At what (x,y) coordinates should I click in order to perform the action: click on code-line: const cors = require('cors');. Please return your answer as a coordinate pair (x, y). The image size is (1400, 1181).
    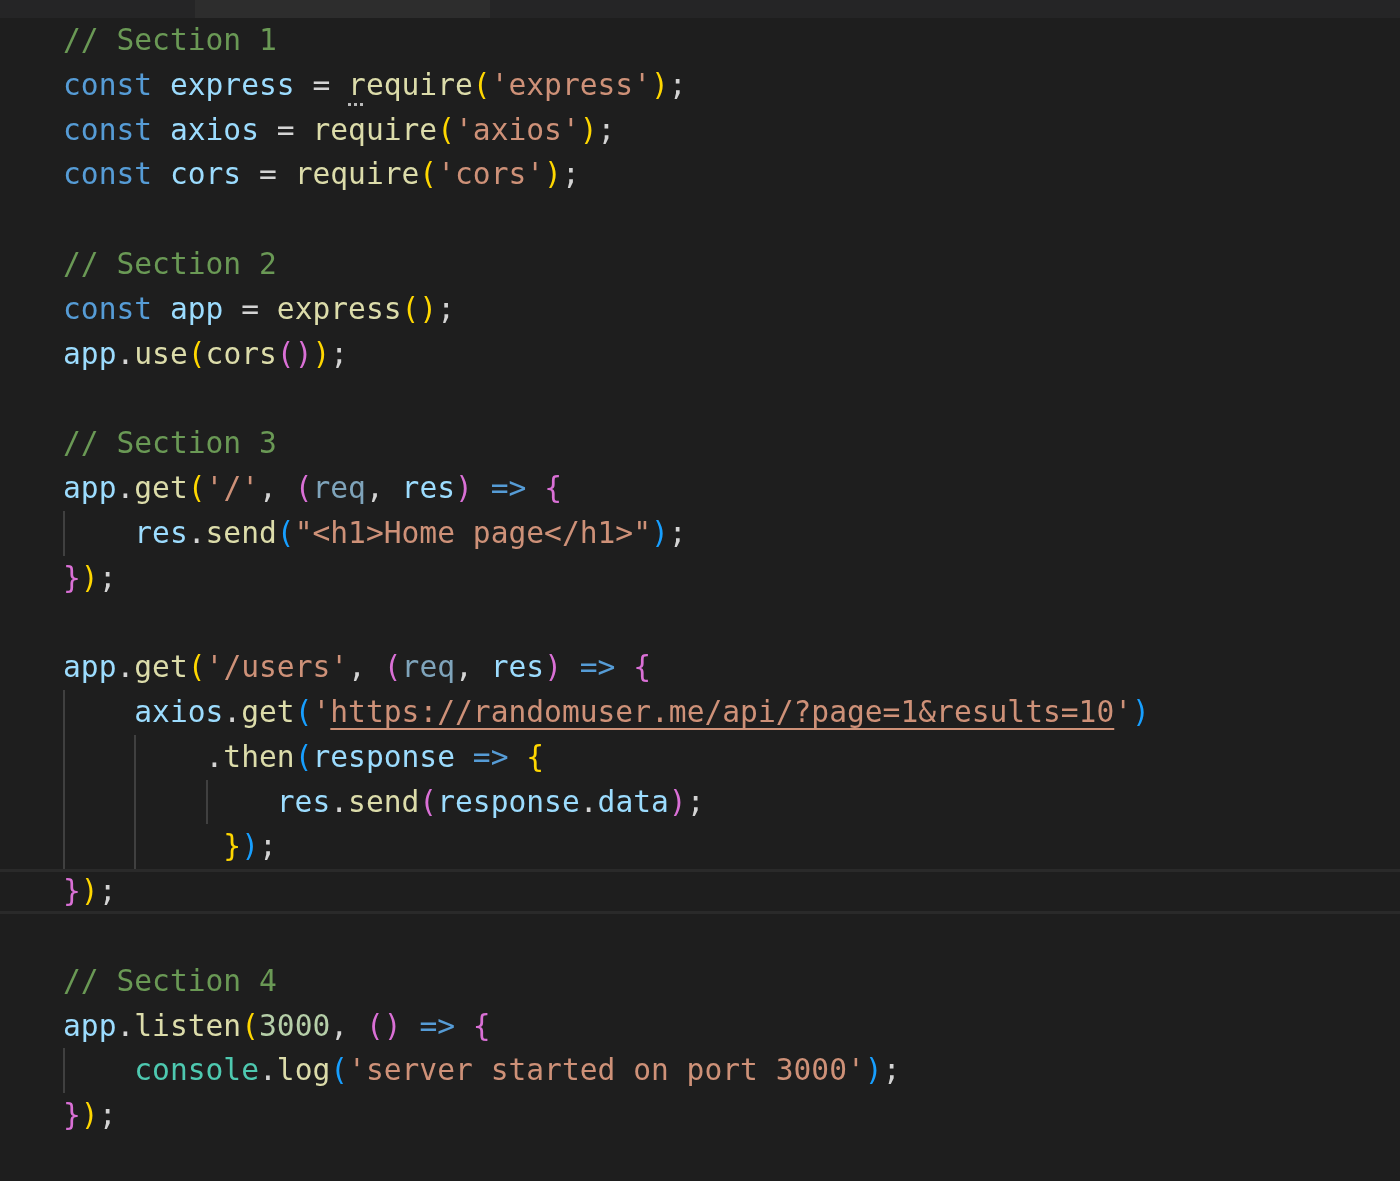
    Looking at the image, I should click on (322, 175).